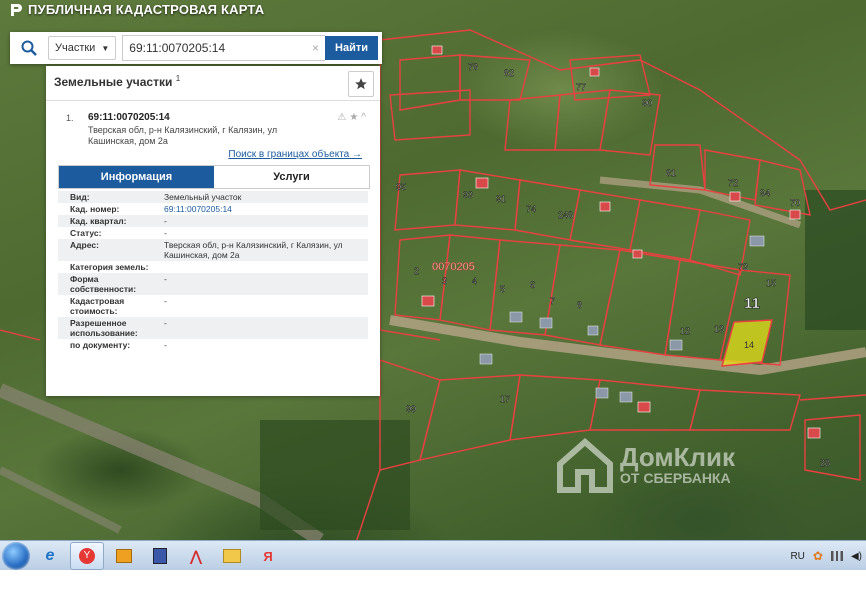 The height and width of the screenshot is (591, 866). Describe the element at coordinates (124, 556) in the screenshot. I see `media-player-icon` at that location.